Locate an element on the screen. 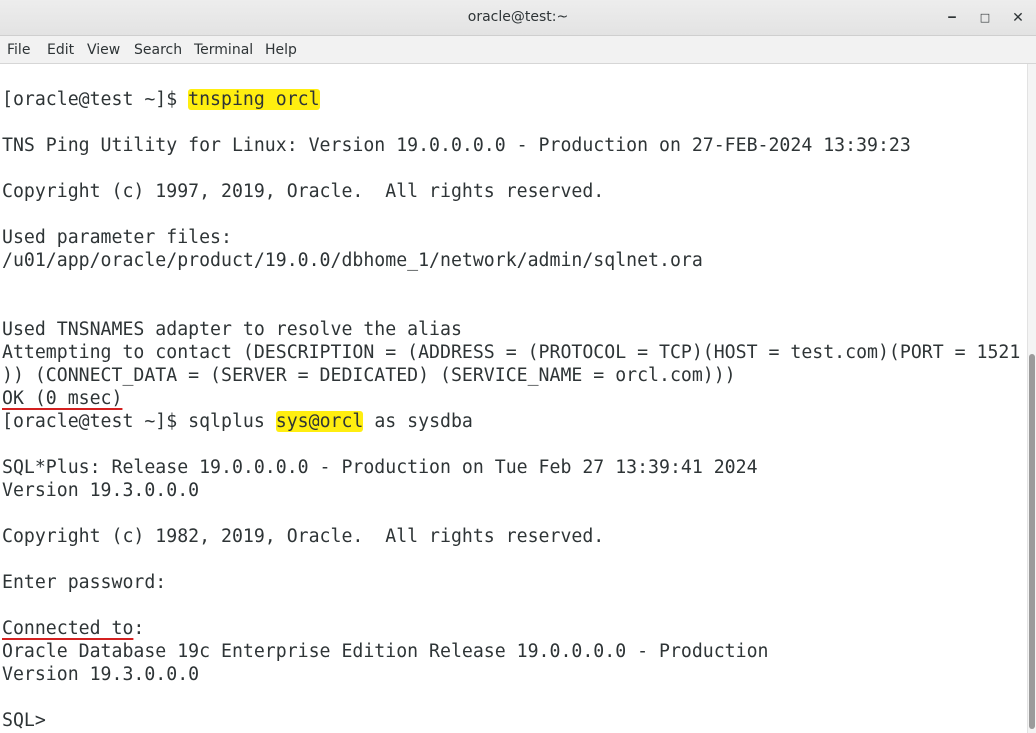 The image size is (1036, 733). command-sqlplus: sqlplus is located at coordinates (232, 421).